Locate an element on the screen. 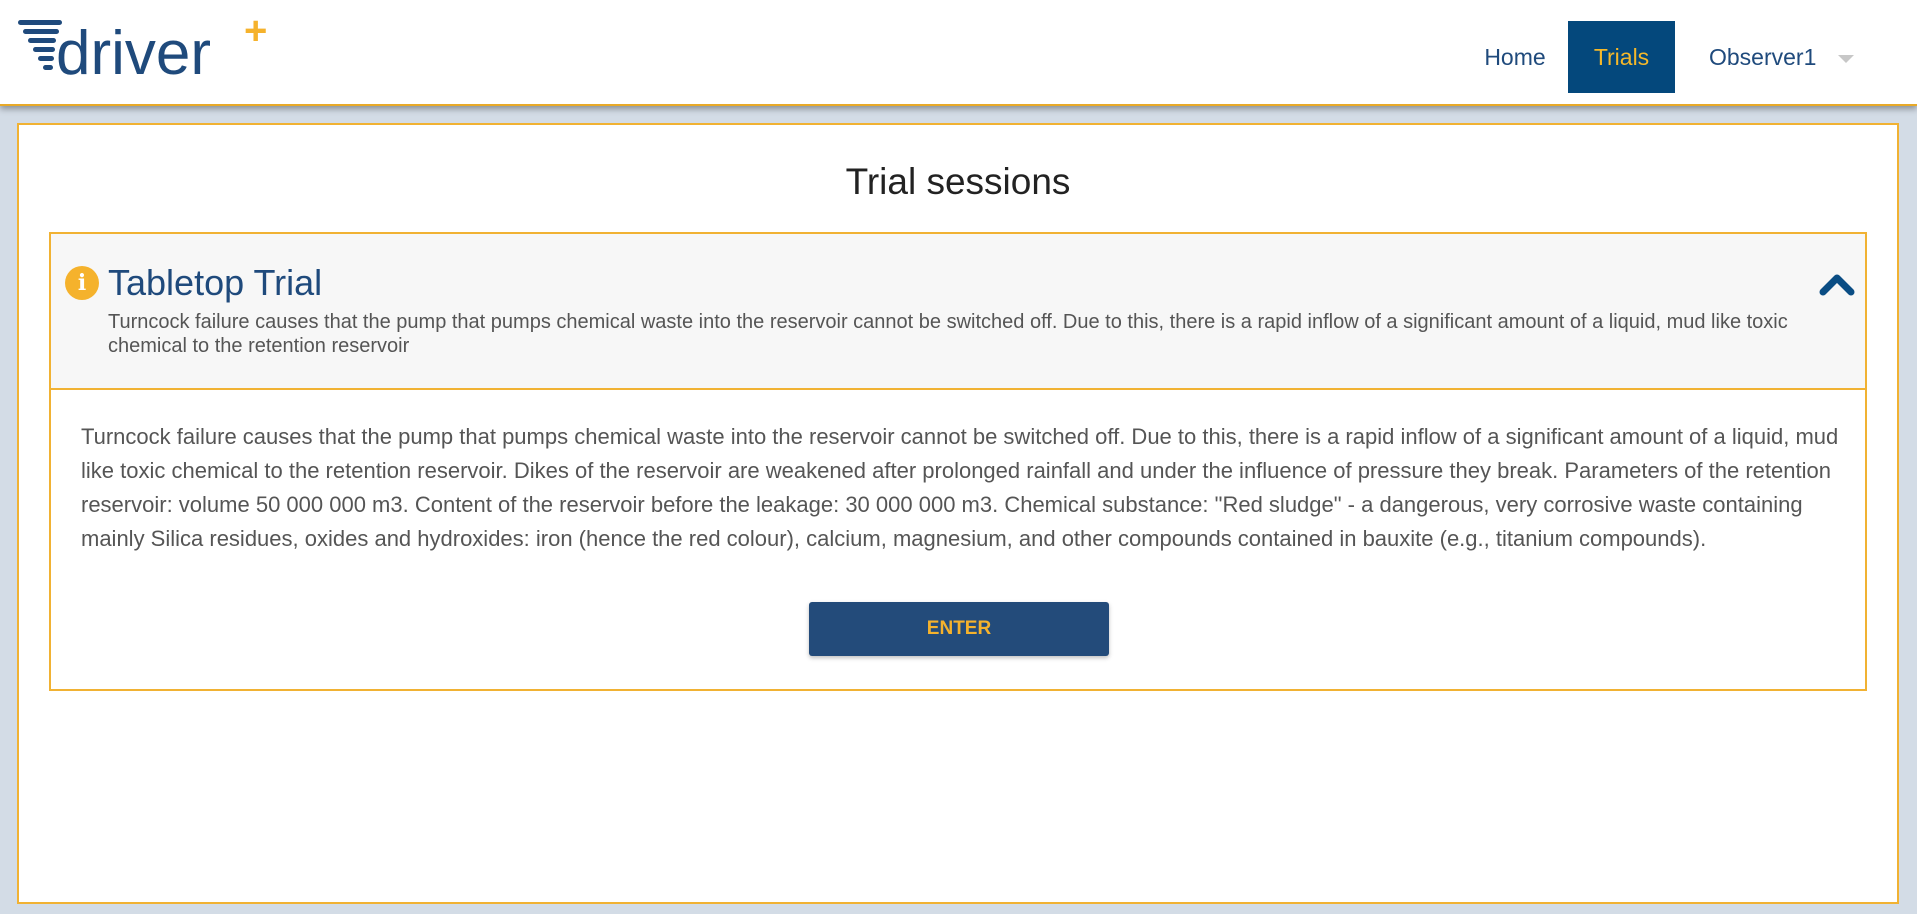 Image resolution: width=1917 pixels, height=914 pixels. driver-logo-graphic: driver + is located at coordinates (142, 48).